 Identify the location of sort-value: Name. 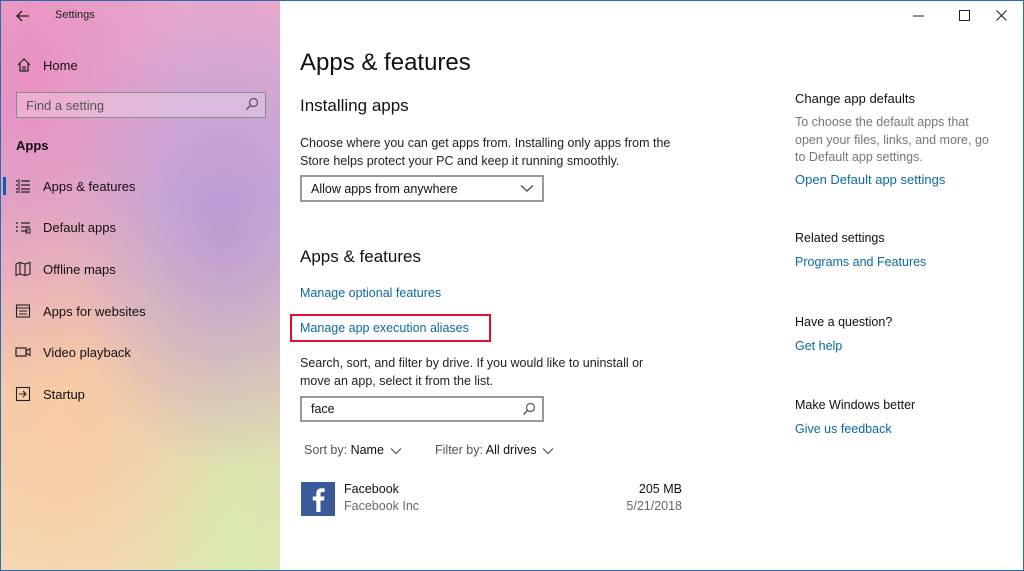
(367, 450).